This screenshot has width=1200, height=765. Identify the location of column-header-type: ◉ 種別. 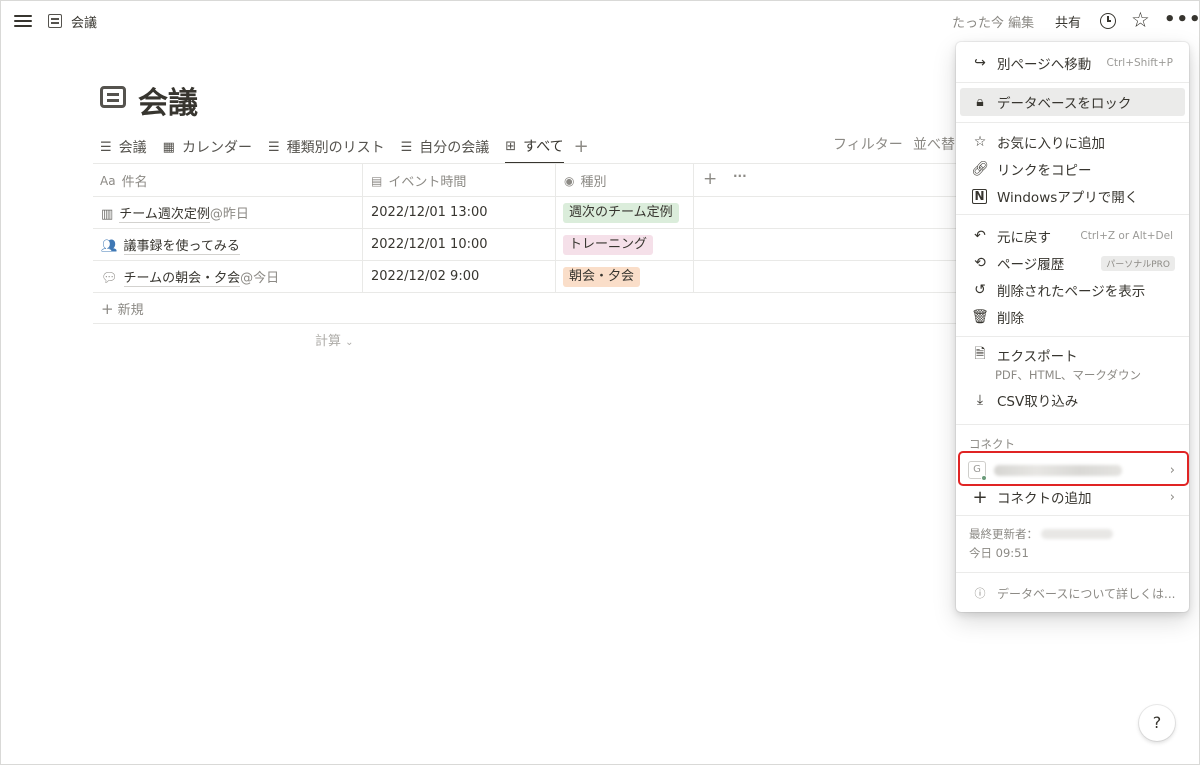
(585, 181).